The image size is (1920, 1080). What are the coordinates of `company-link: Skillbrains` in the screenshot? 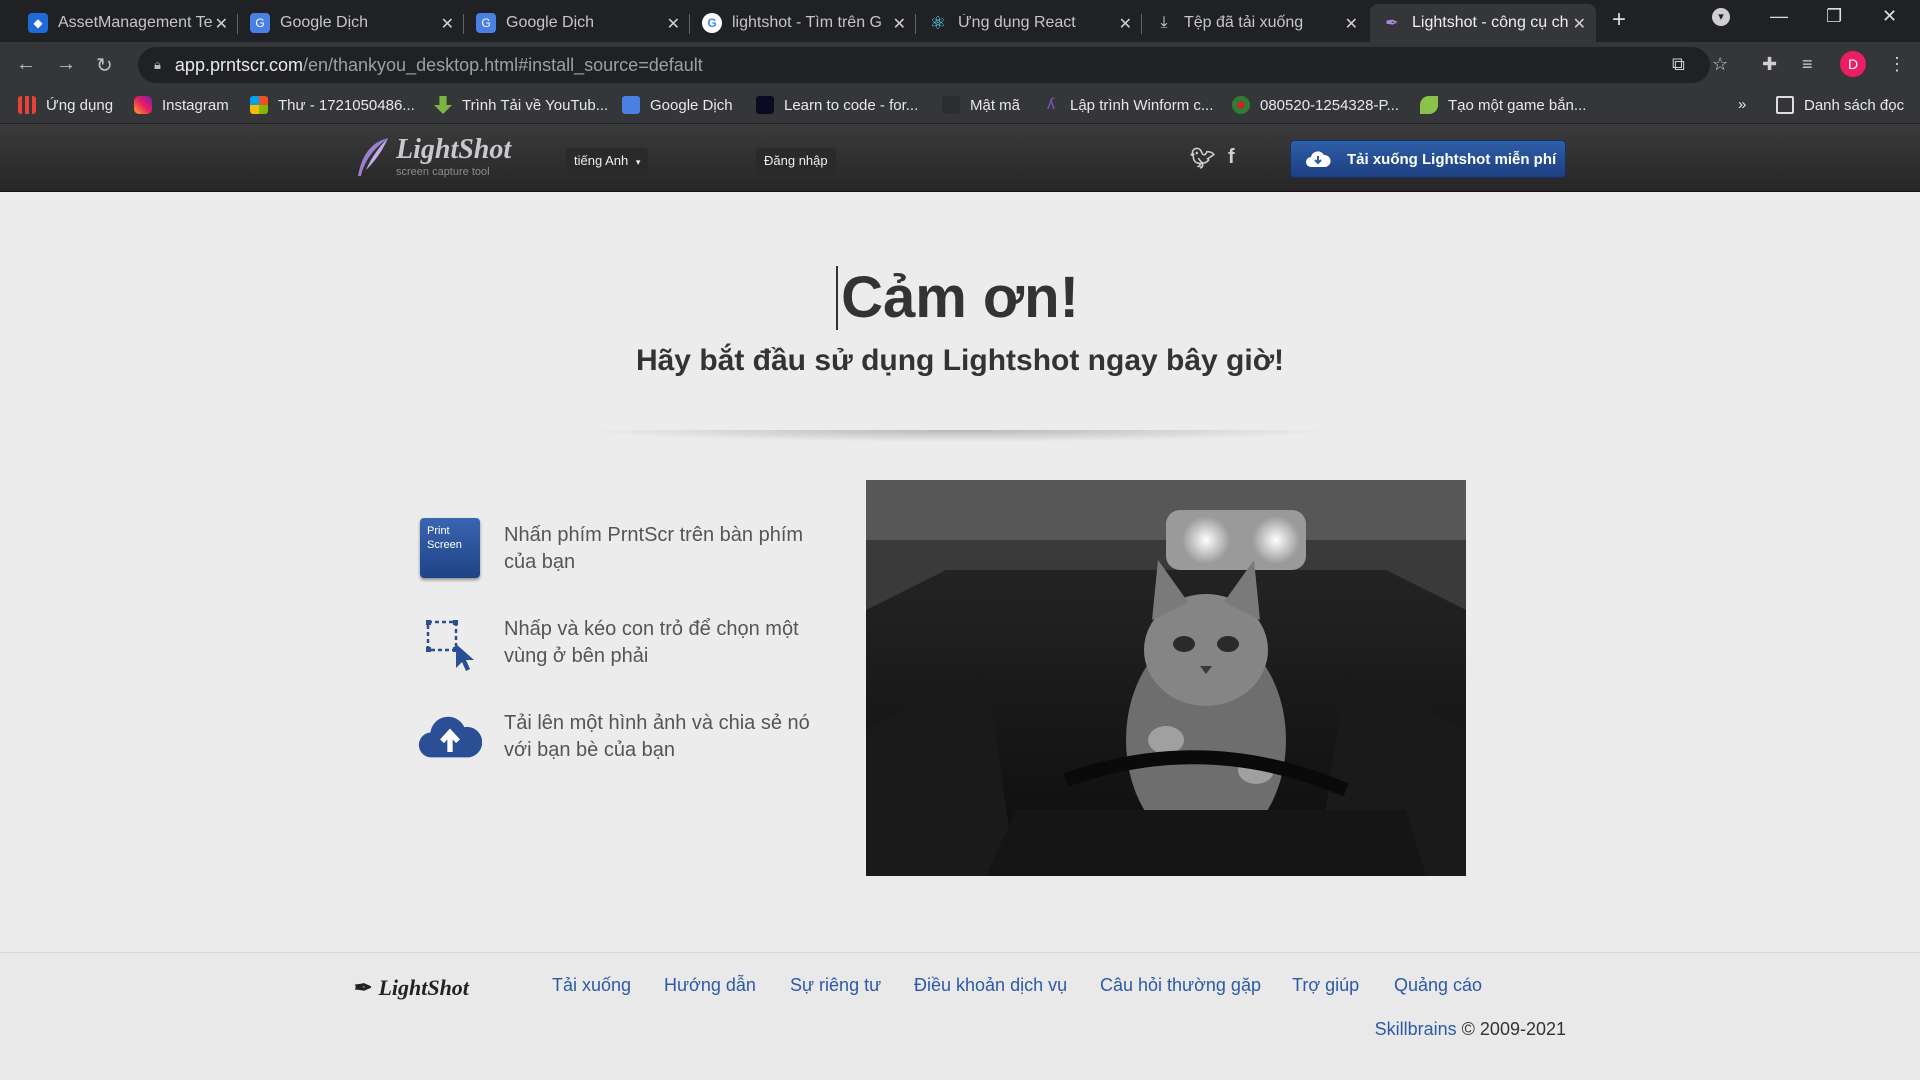 It's located at (1416, 1029).